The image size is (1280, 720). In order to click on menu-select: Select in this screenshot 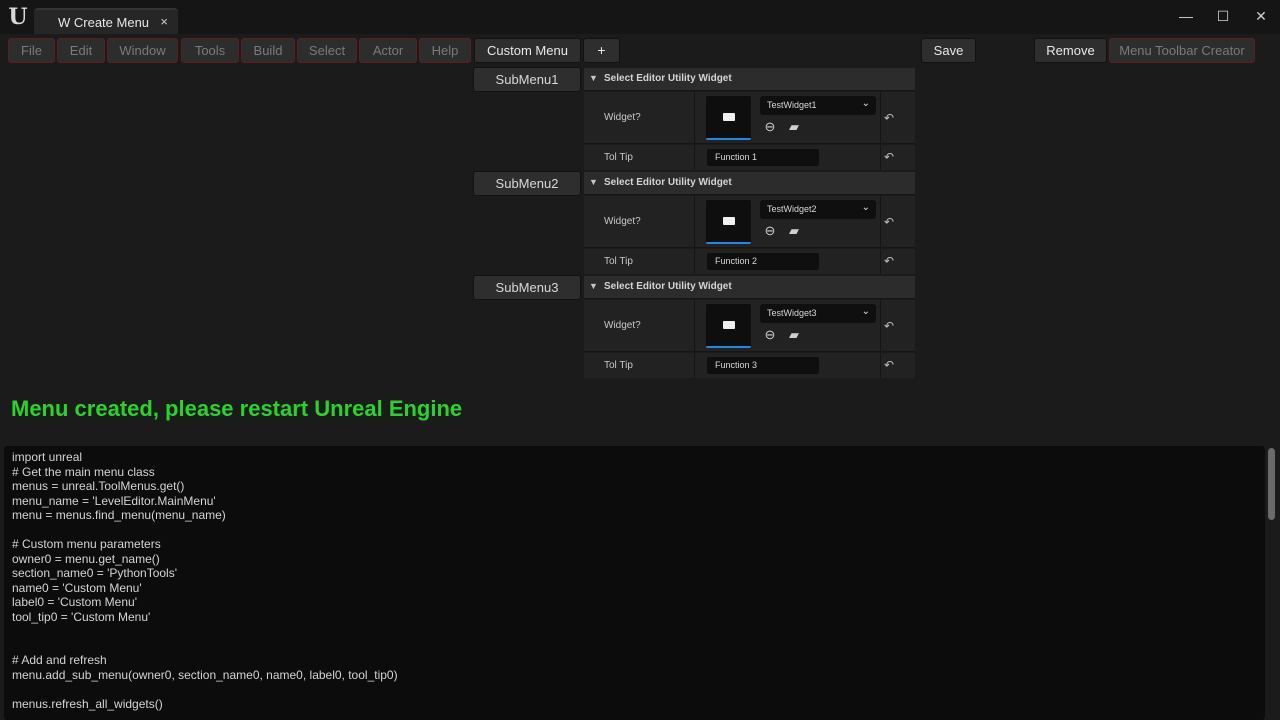, I will do `click(327, 50)`.